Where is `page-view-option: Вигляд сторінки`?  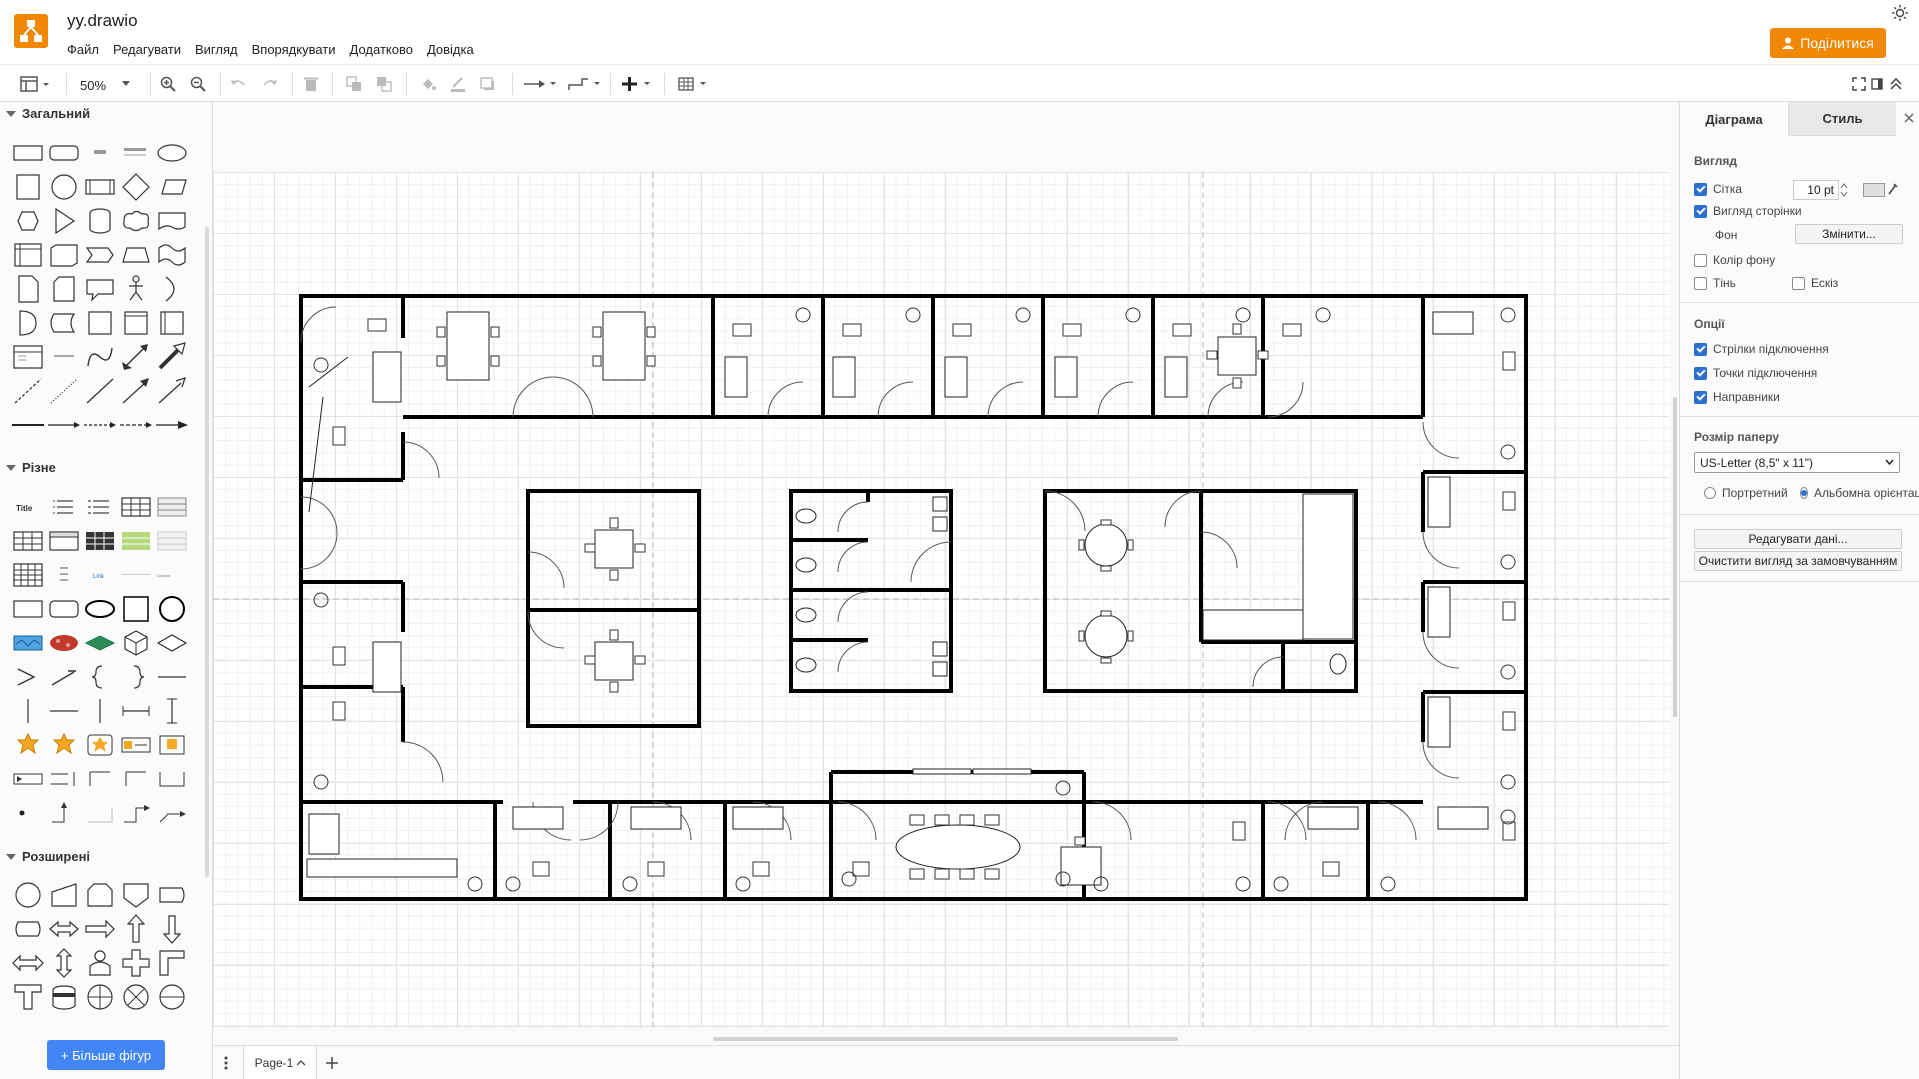
page-view-option: Вигляд сторінки is located at coordinates (1748, 211).